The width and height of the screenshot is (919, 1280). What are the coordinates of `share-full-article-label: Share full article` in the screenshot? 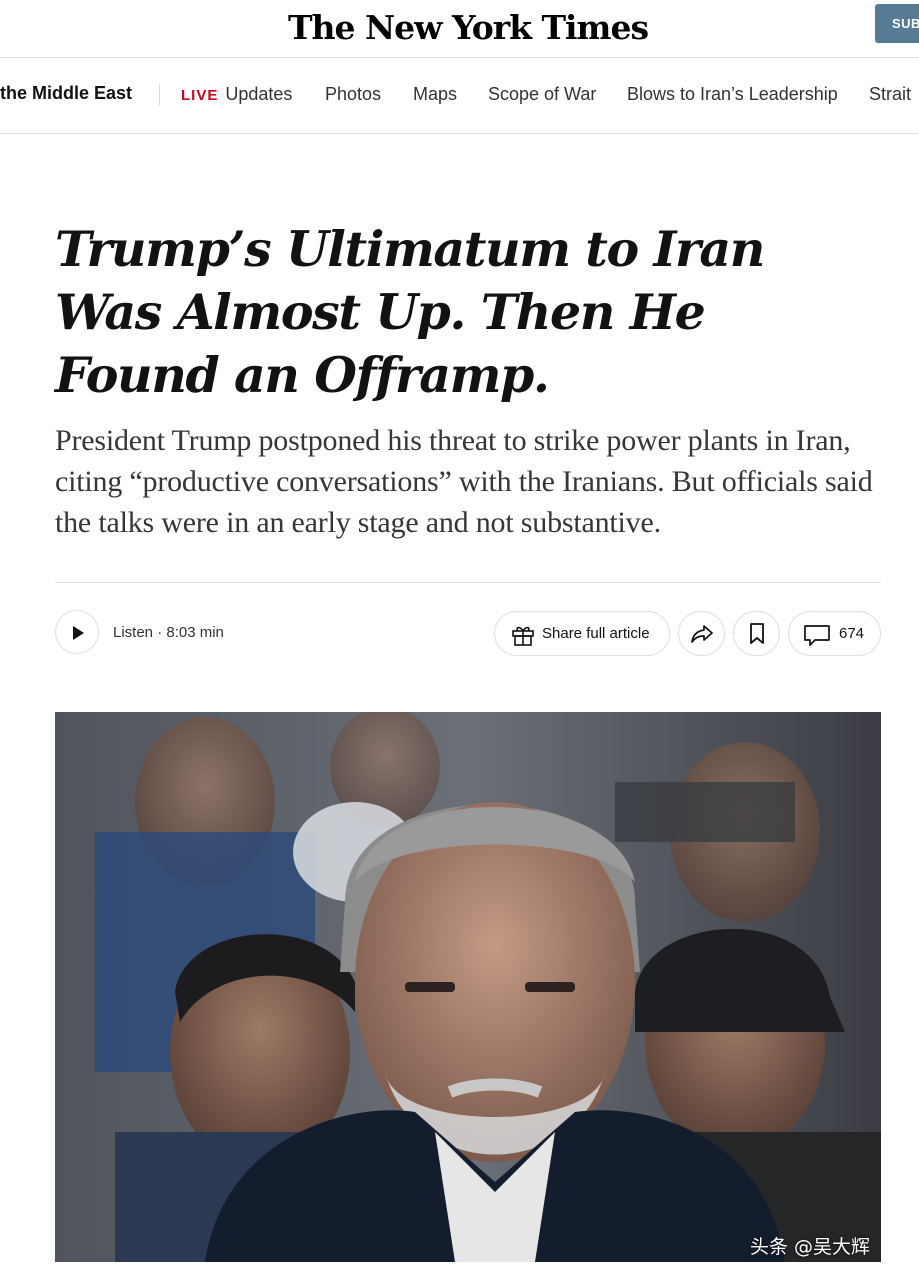 It's located at (596, 633).